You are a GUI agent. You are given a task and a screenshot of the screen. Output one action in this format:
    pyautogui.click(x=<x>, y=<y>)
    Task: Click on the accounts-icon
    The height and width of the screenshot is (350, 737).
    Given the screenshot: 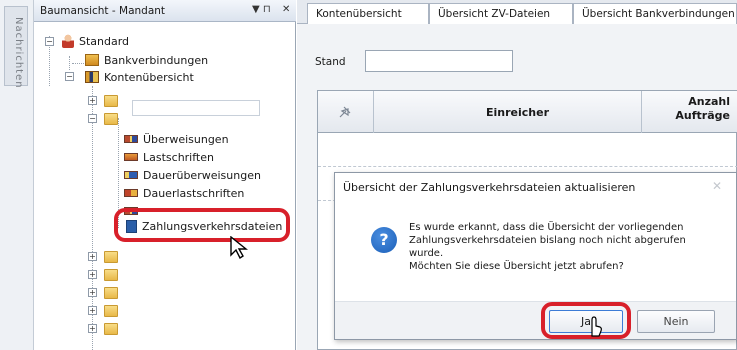 What is the action you would take?
    pyautogui.click(x=92, y=77)
    